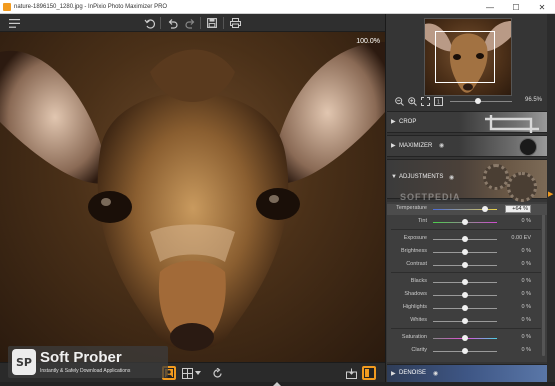 The image size is (555, 386). What do you see at coordinates (521, 238) in the screenshot?
I see `adjustment-value: 0.00 EV` at bounding box center [521, 238].